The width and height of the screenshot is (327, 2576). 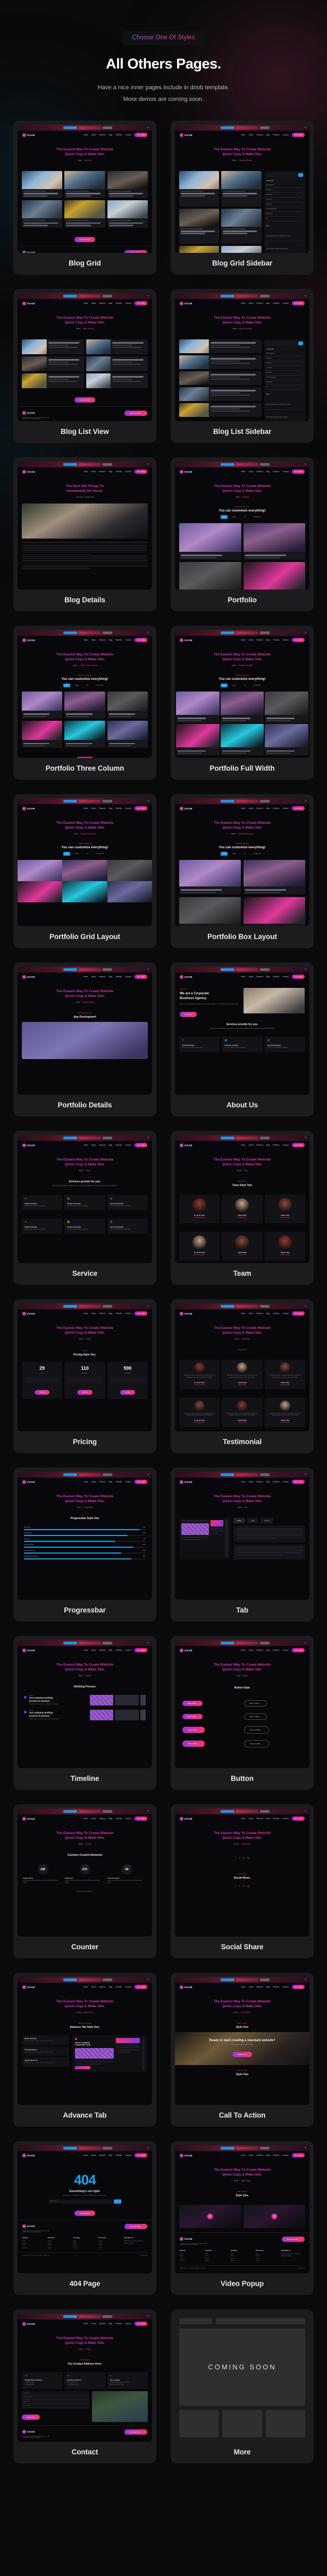 What do you see at coordinates (242, 2378) in the screenshot?
I see `demo-card-preview: COMING SOON` at bounding box center [242, 2378].